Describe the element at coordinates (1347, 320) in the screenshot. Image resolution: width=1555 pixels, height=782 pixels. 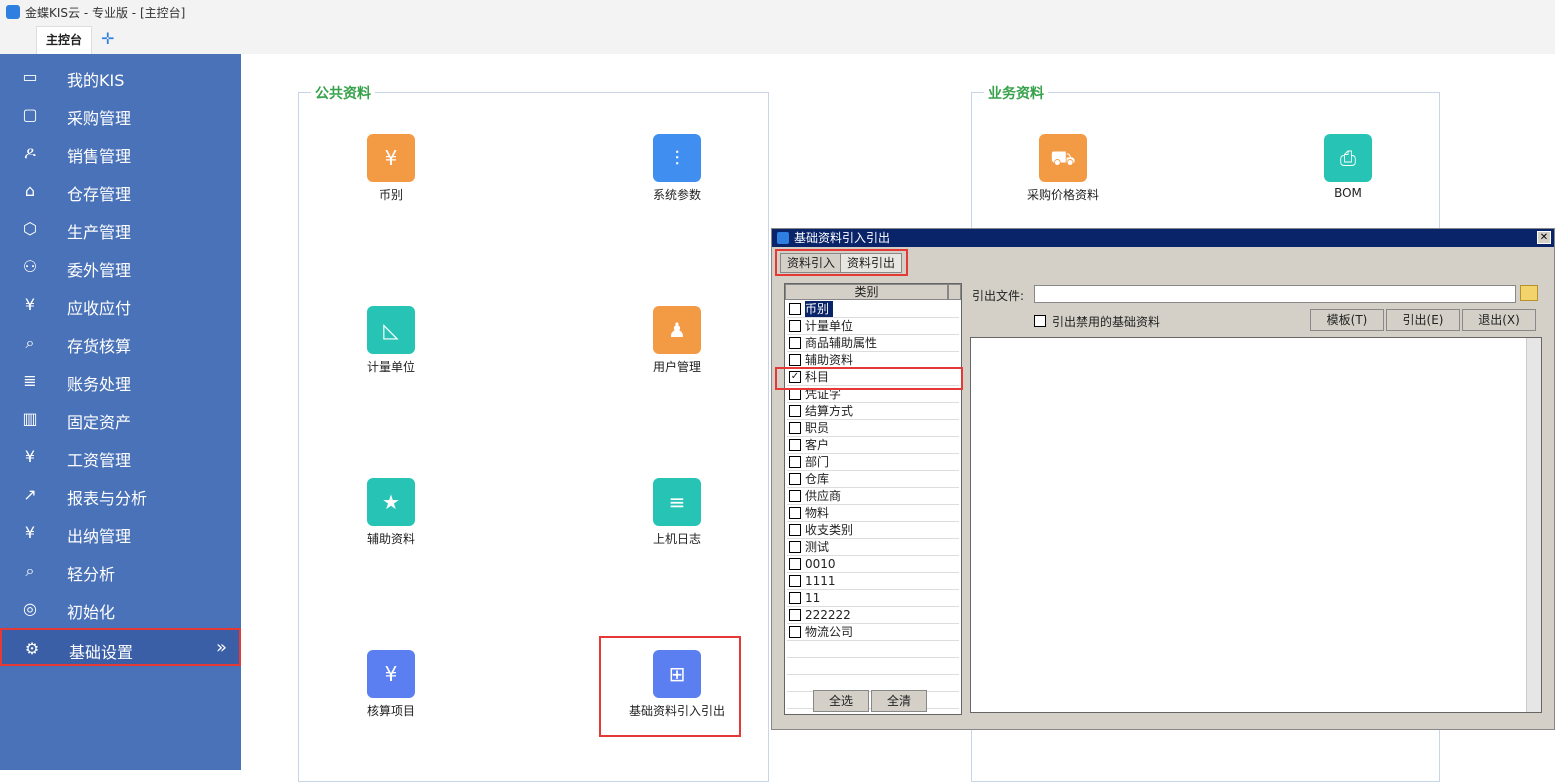
I see `template-button: 模板(T)` at that location.